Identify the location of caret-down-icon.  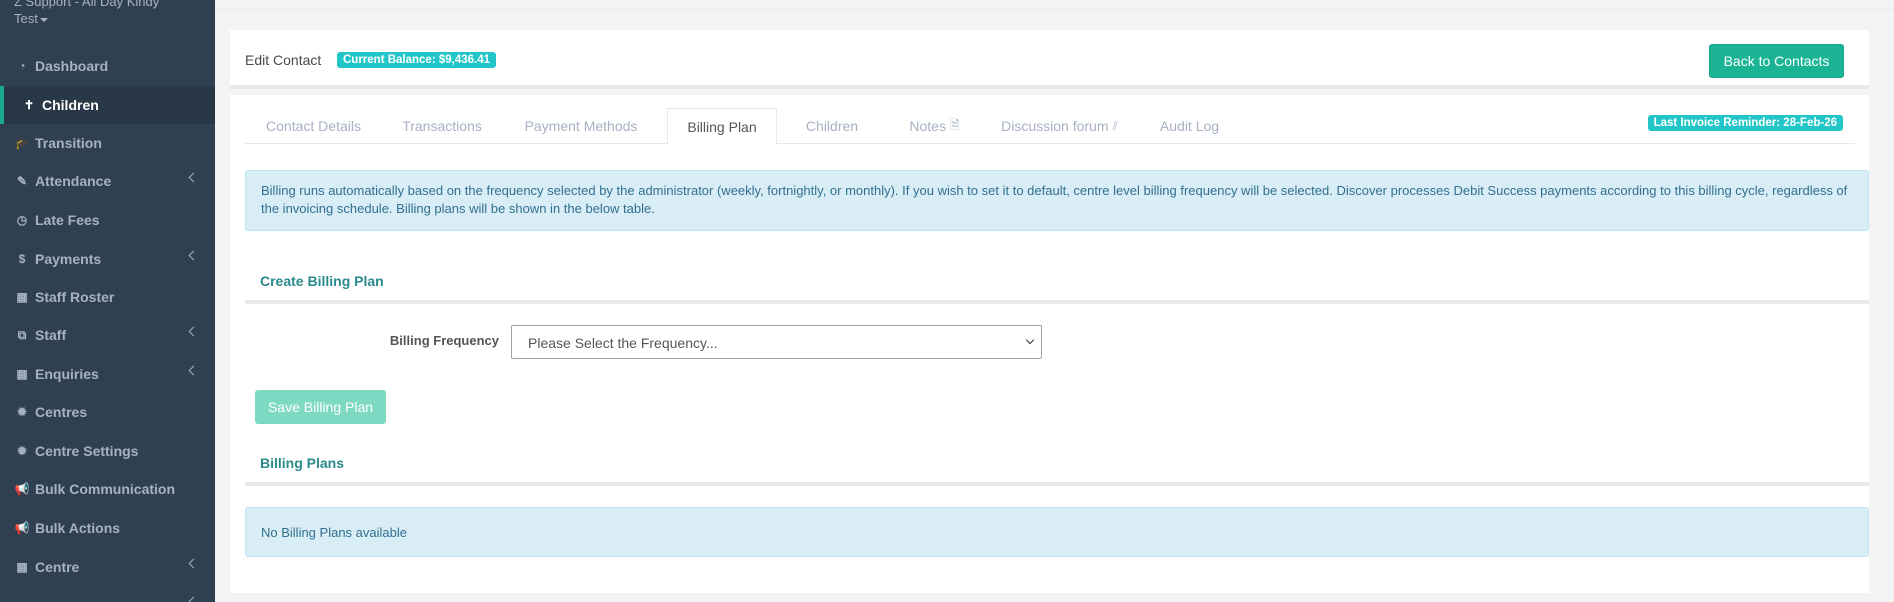
(43, 19).